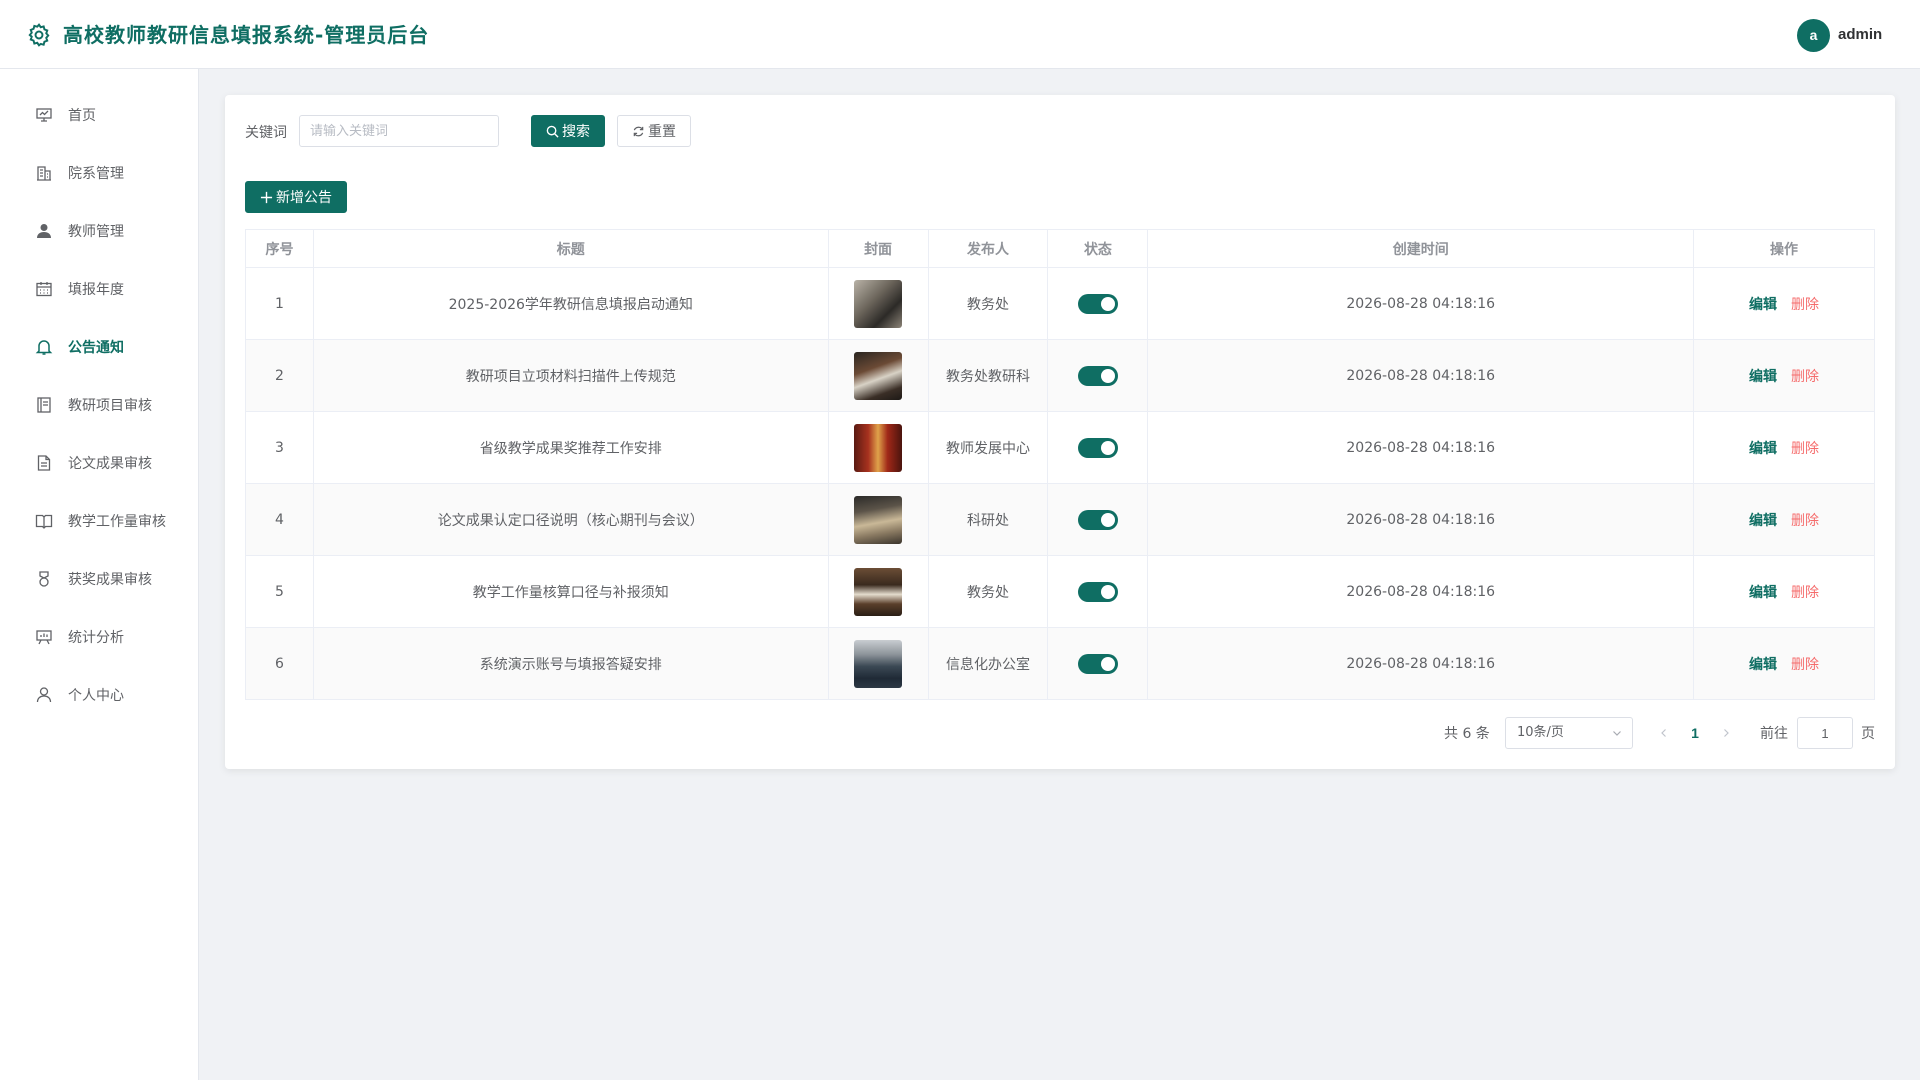 This screenshot has width=1920, height=1080. I want to click on cell-publisher: 教务处教研科, so click(988, 375).